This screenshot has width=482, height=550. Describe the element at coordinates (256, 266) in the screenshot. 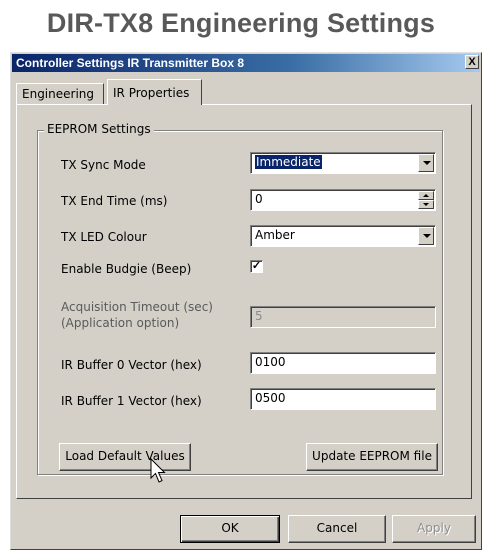

I see `enable-budgie-checkbox: ✓` at that location.